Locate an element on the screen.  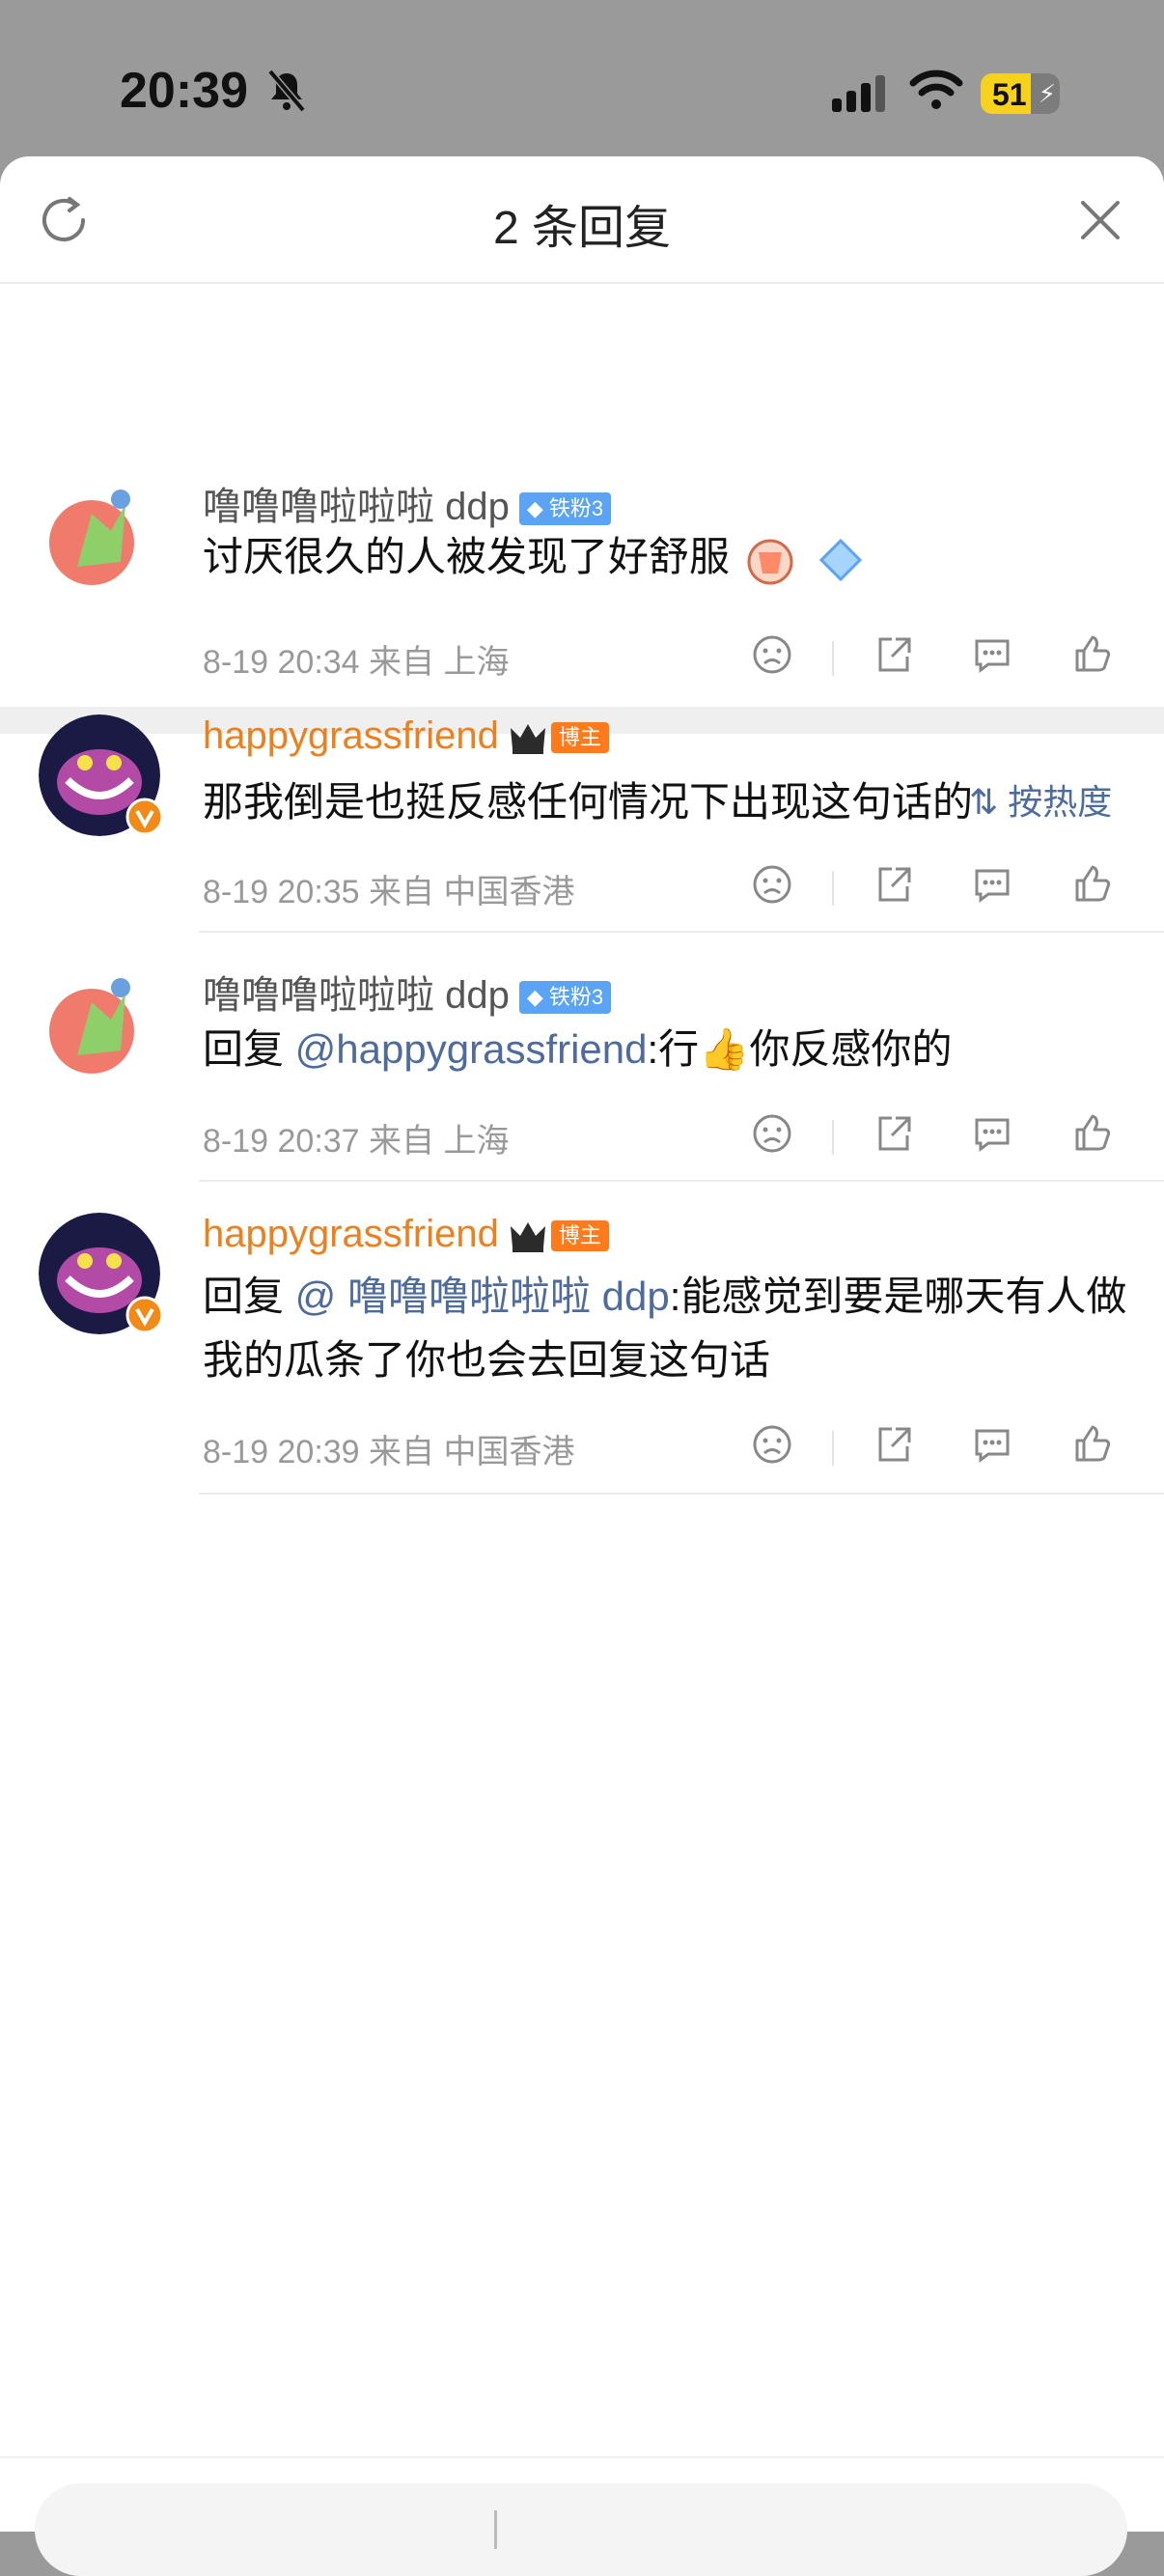
comment-text: 回复 @happygrassfriend:行👍你反感你的 is located at coordinates (666, 1049).